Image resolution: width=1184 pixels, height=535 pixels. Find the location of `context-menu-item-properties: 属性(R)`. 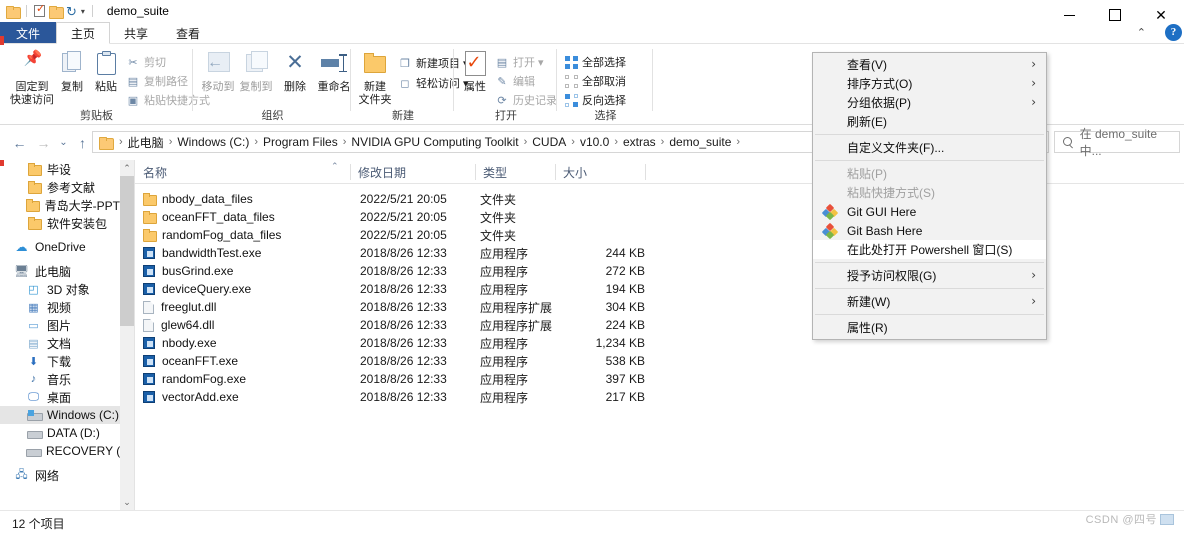

context-menu-item-properties: 属性(R) is located at coordinates (929, 327).